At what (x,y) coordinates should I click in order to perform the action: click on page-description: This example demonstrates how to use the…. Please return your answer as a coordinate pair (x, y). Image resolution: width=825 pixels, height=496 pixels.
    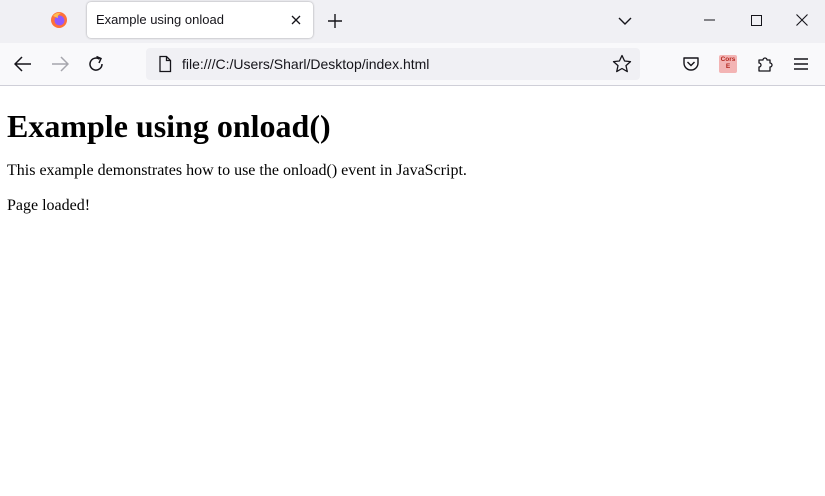
    Looking at the image, I should click on (237, 170).